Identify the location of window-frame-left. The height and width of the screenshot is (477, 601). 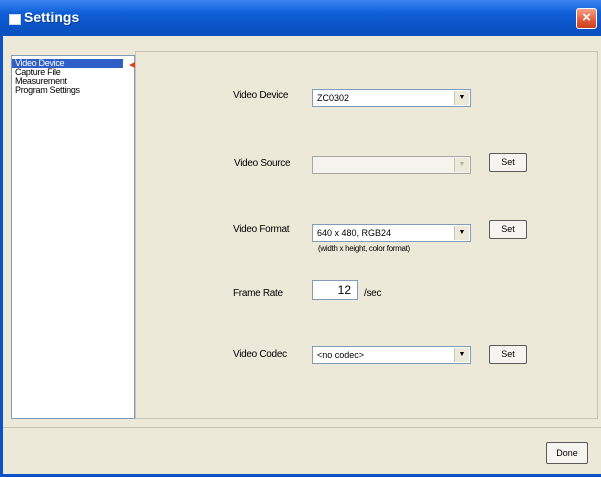
(1, 256).